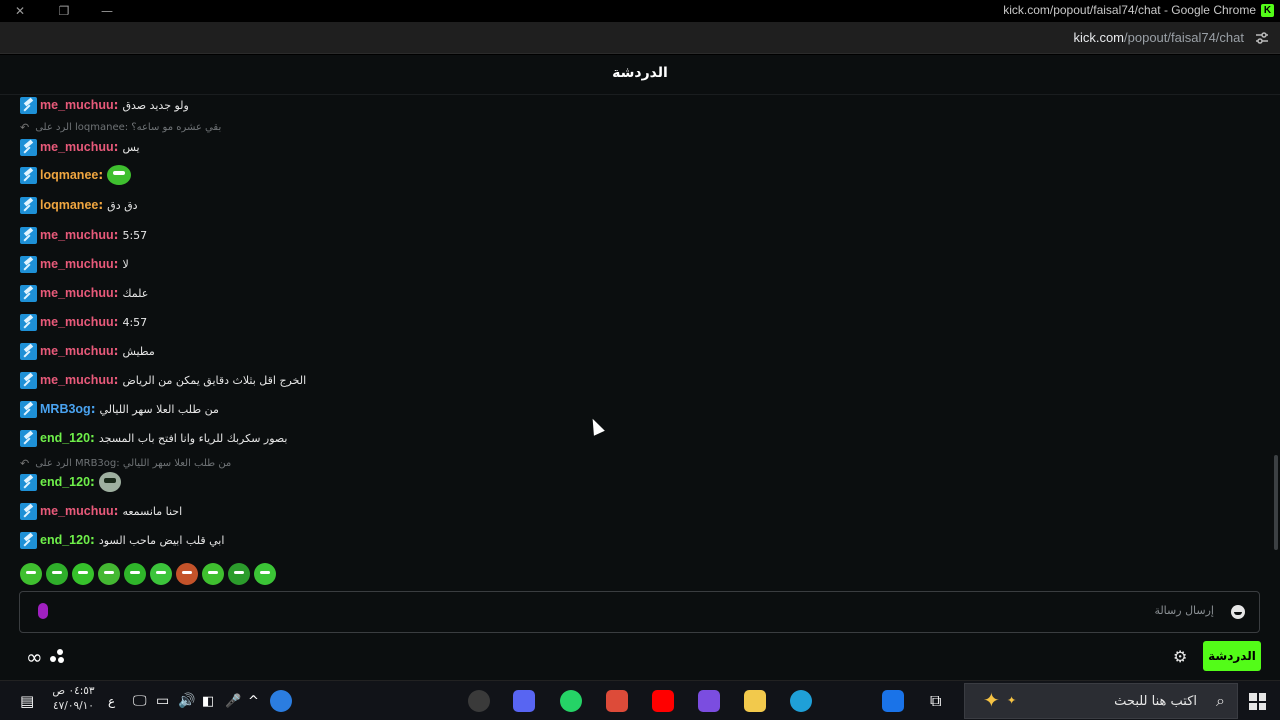 The width and height of the screenshot is (1280, 720). I want to click on explorer-icon, so click(755, 701).